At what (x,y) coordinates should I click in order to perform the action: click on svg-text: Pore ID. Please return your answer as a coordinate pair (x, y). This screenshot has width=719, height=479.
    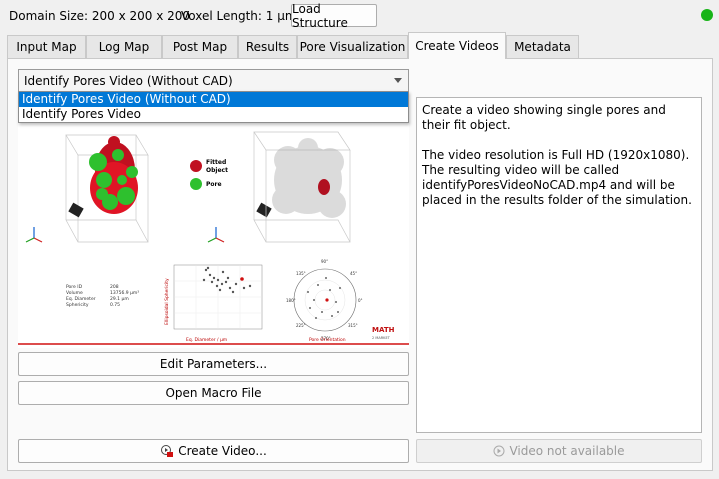
    Looking at the image, I should click on (74, 287).